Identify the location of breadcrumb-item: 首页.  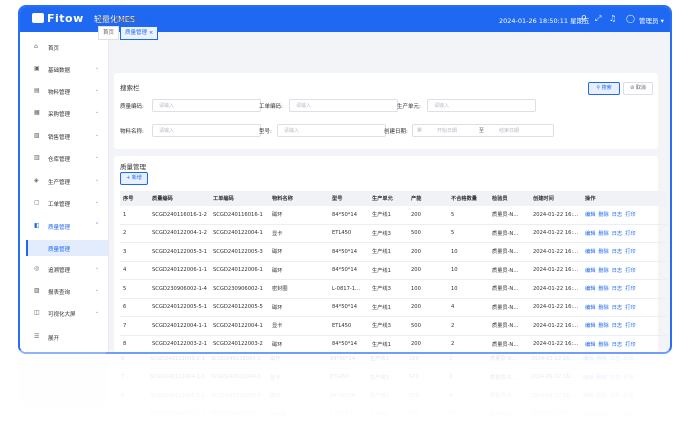
(103, 21).